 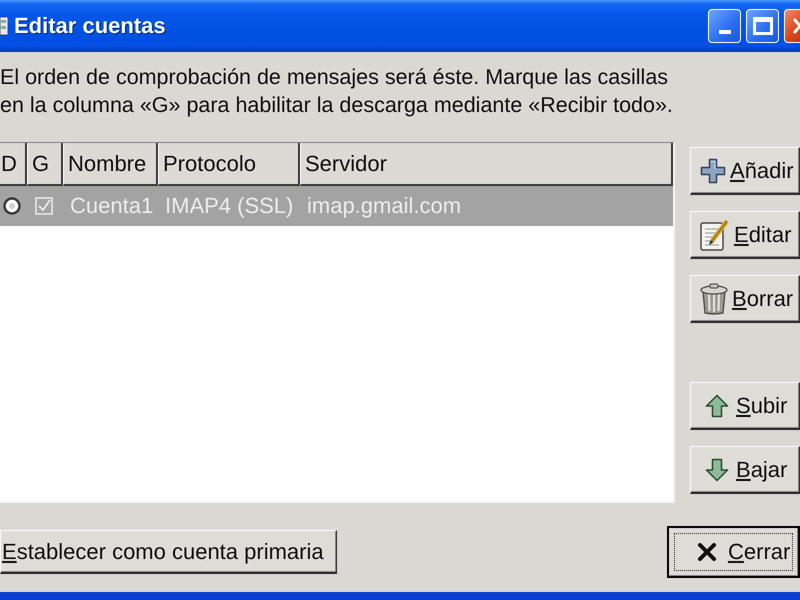 I want to click on notepad-pencil-icon, so click(x=715, y=234).